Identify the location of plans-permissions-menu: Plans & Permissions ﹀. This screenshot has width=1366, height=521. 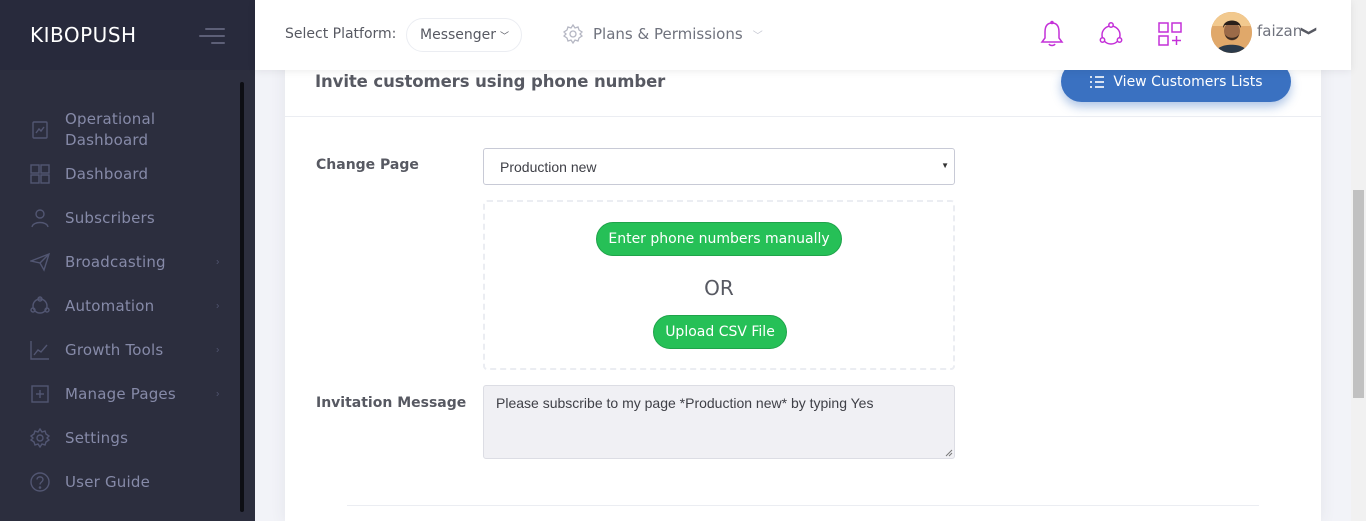
(663, 34).